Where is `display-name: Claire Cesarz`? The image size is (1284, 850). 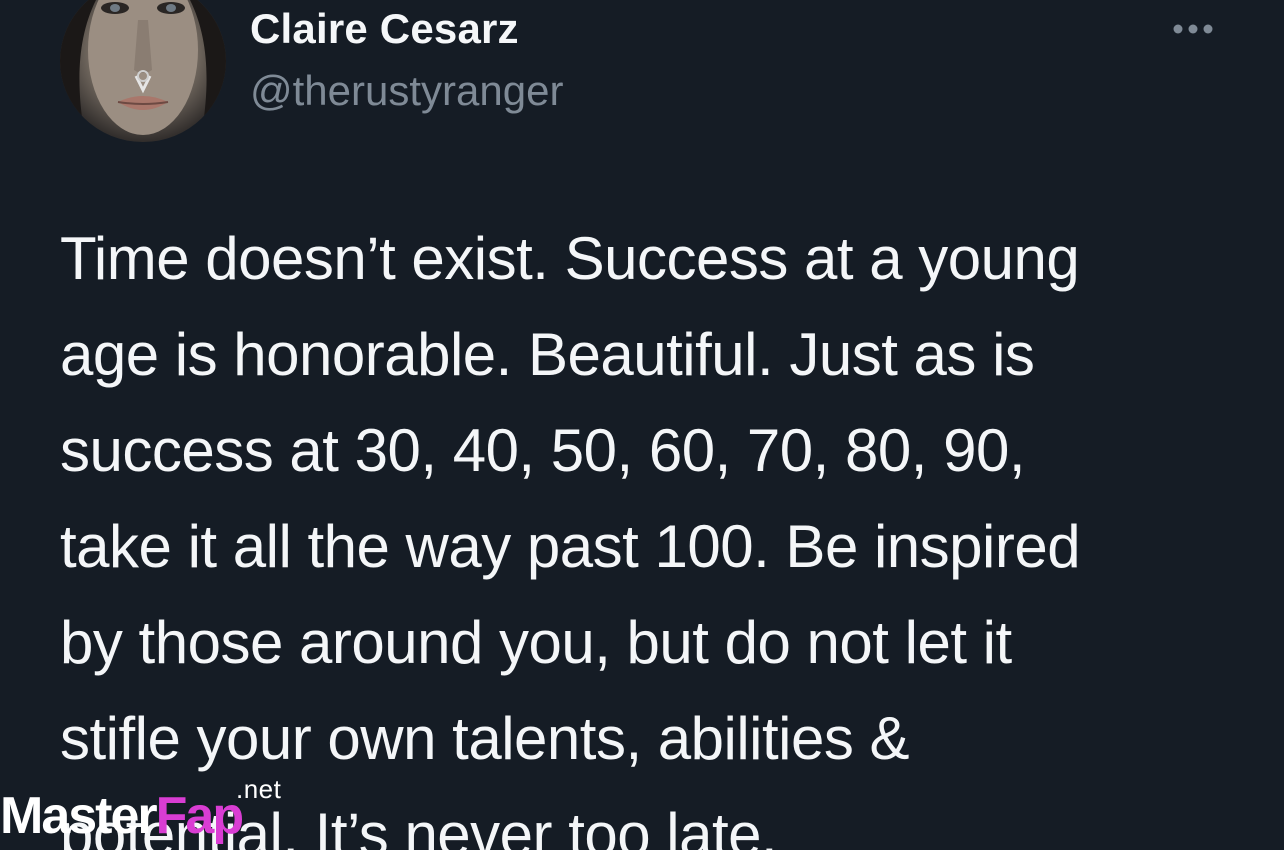
display-name: Claire Cesarz is located at coordinates (384, 29).